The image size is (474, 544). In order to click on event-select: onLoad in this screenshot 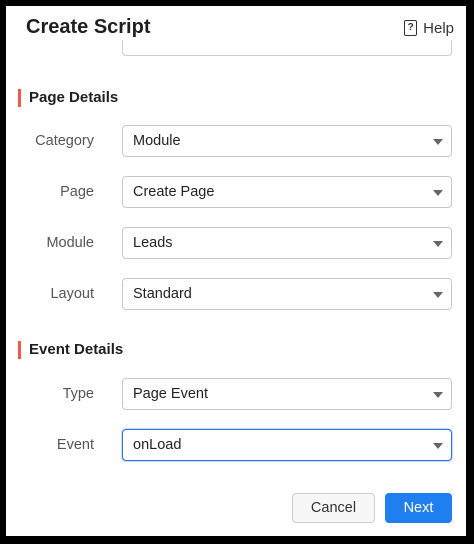, I will do `click(287, 445)`.